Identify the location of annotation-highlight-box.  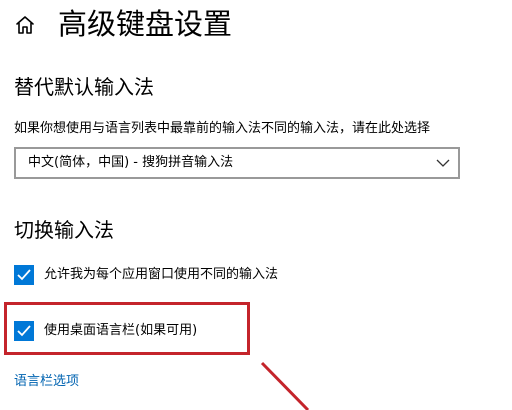
(127, 328).